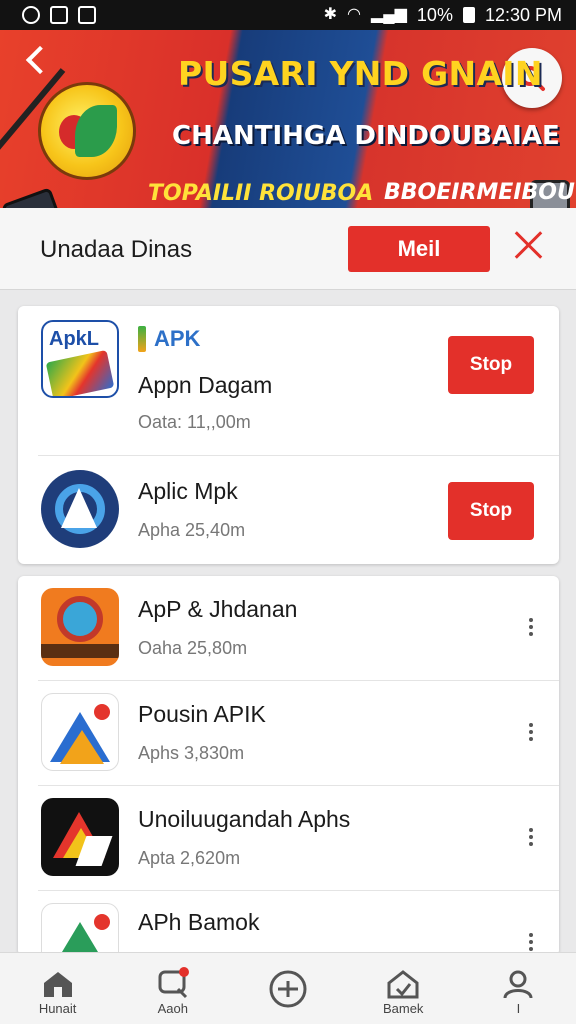 This screenshot has height=1024, width=576. I want to click on back-arrow-icon, so click(40, 60).